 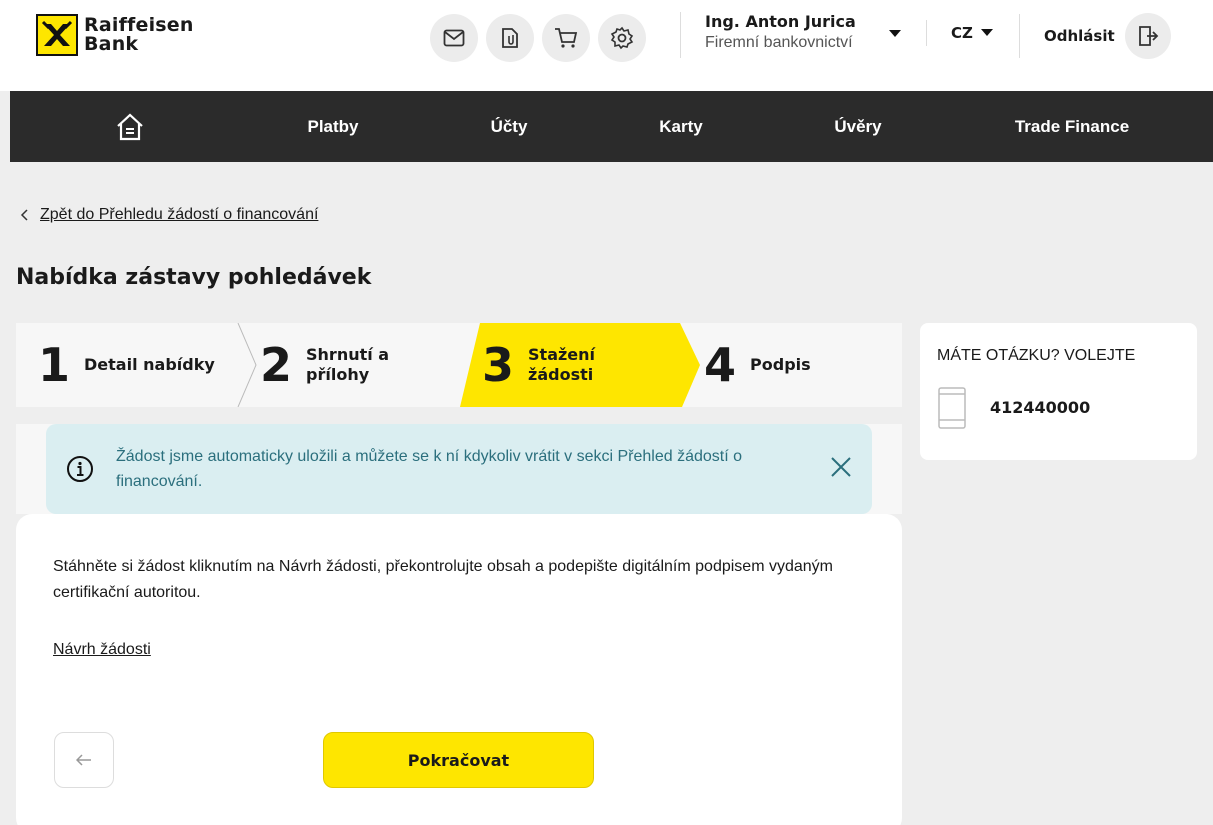 I want to click on nav-item-trade-finance: Trade Finance, so click(x=1072, y=126).